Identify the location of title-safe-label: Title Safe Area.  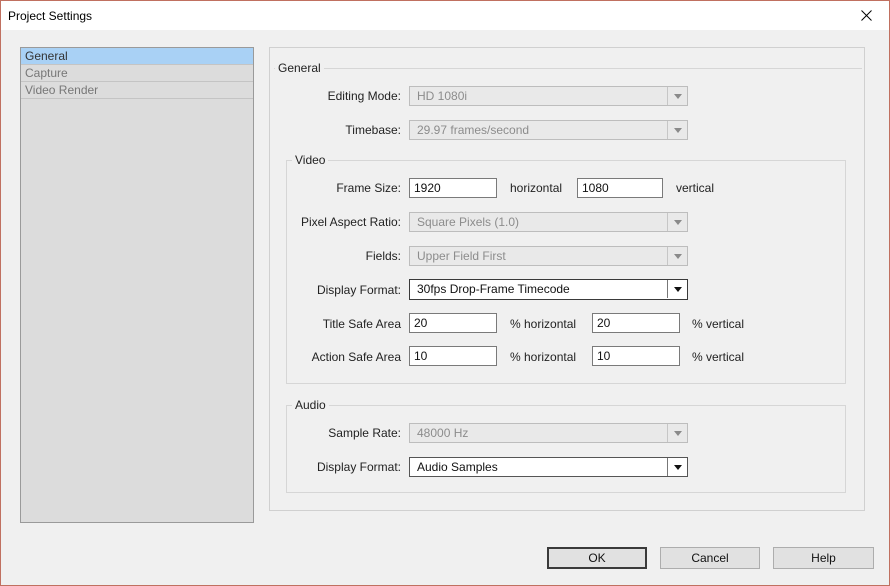
(361, 324).